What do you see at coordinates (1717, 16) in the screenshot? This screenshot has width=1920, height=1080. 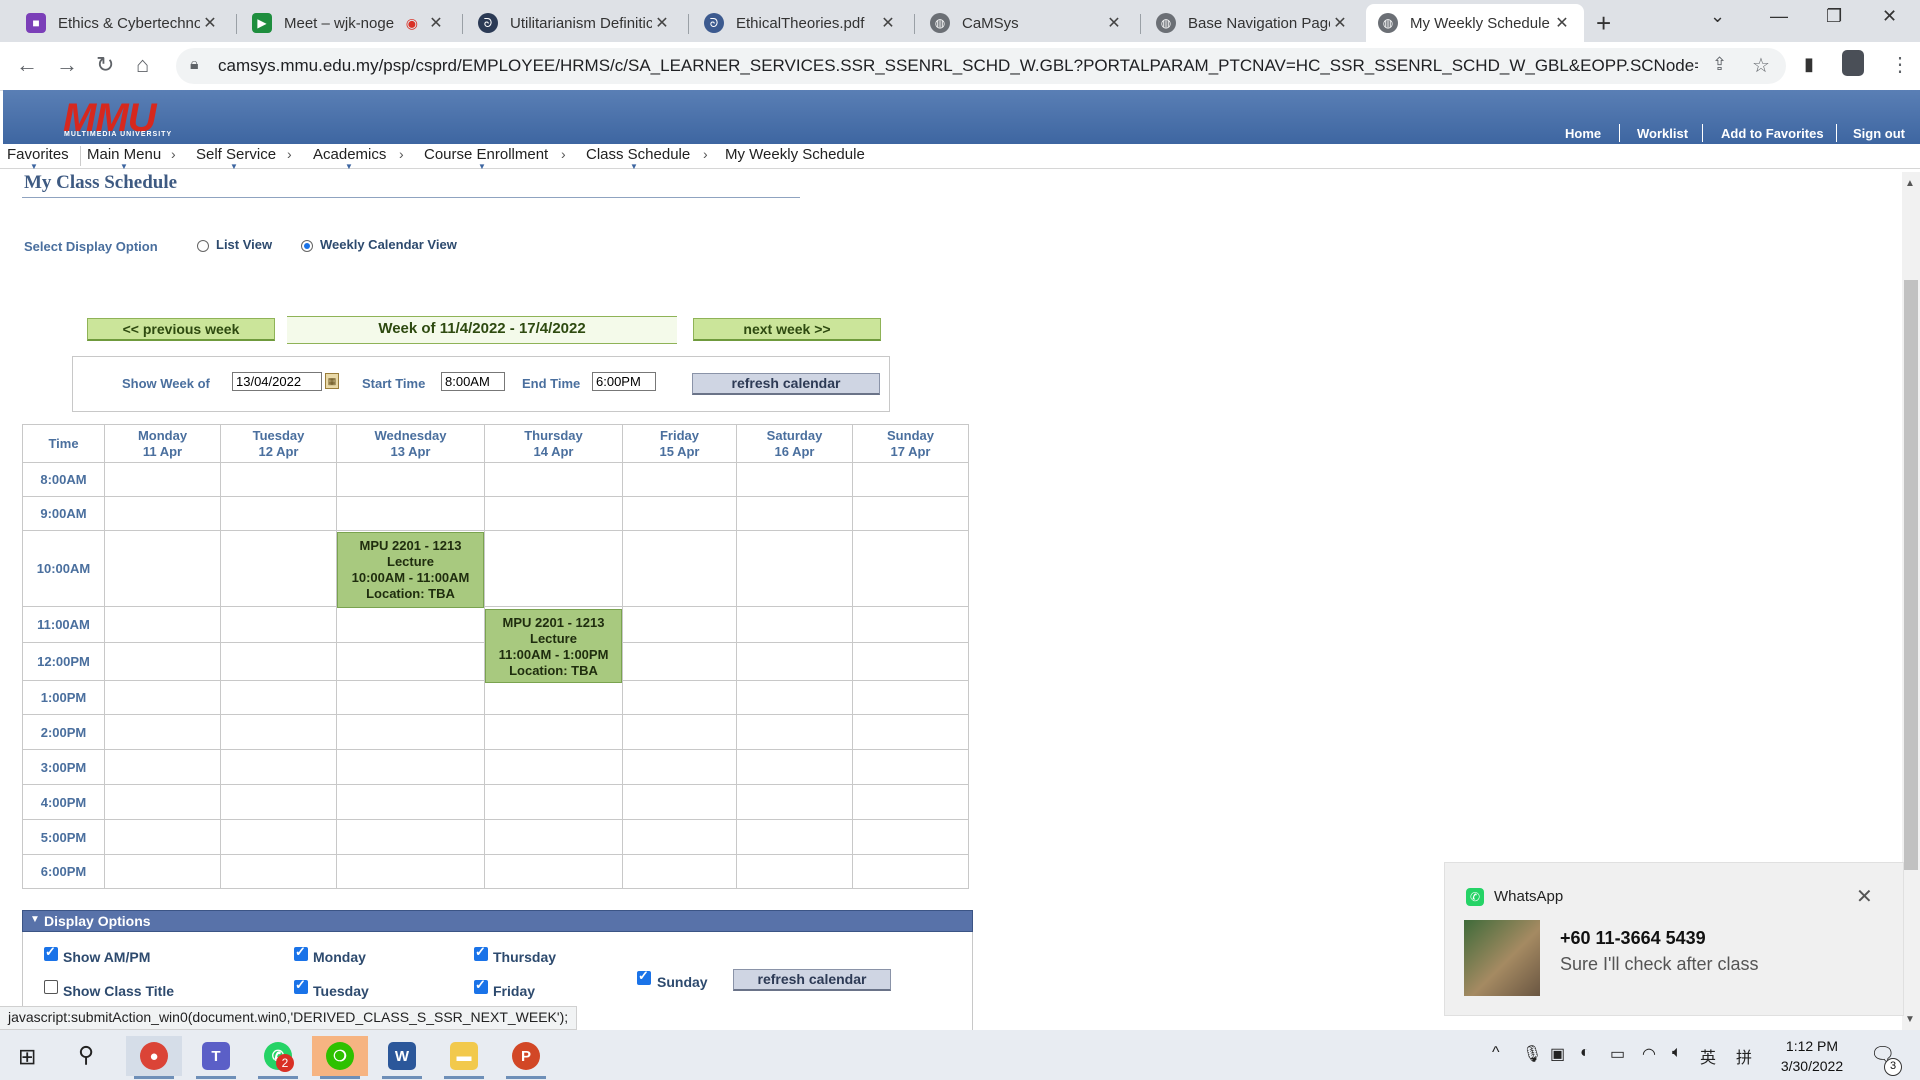 I see `tab-search-icon: ⌄` at bounding box center [1717, 16].